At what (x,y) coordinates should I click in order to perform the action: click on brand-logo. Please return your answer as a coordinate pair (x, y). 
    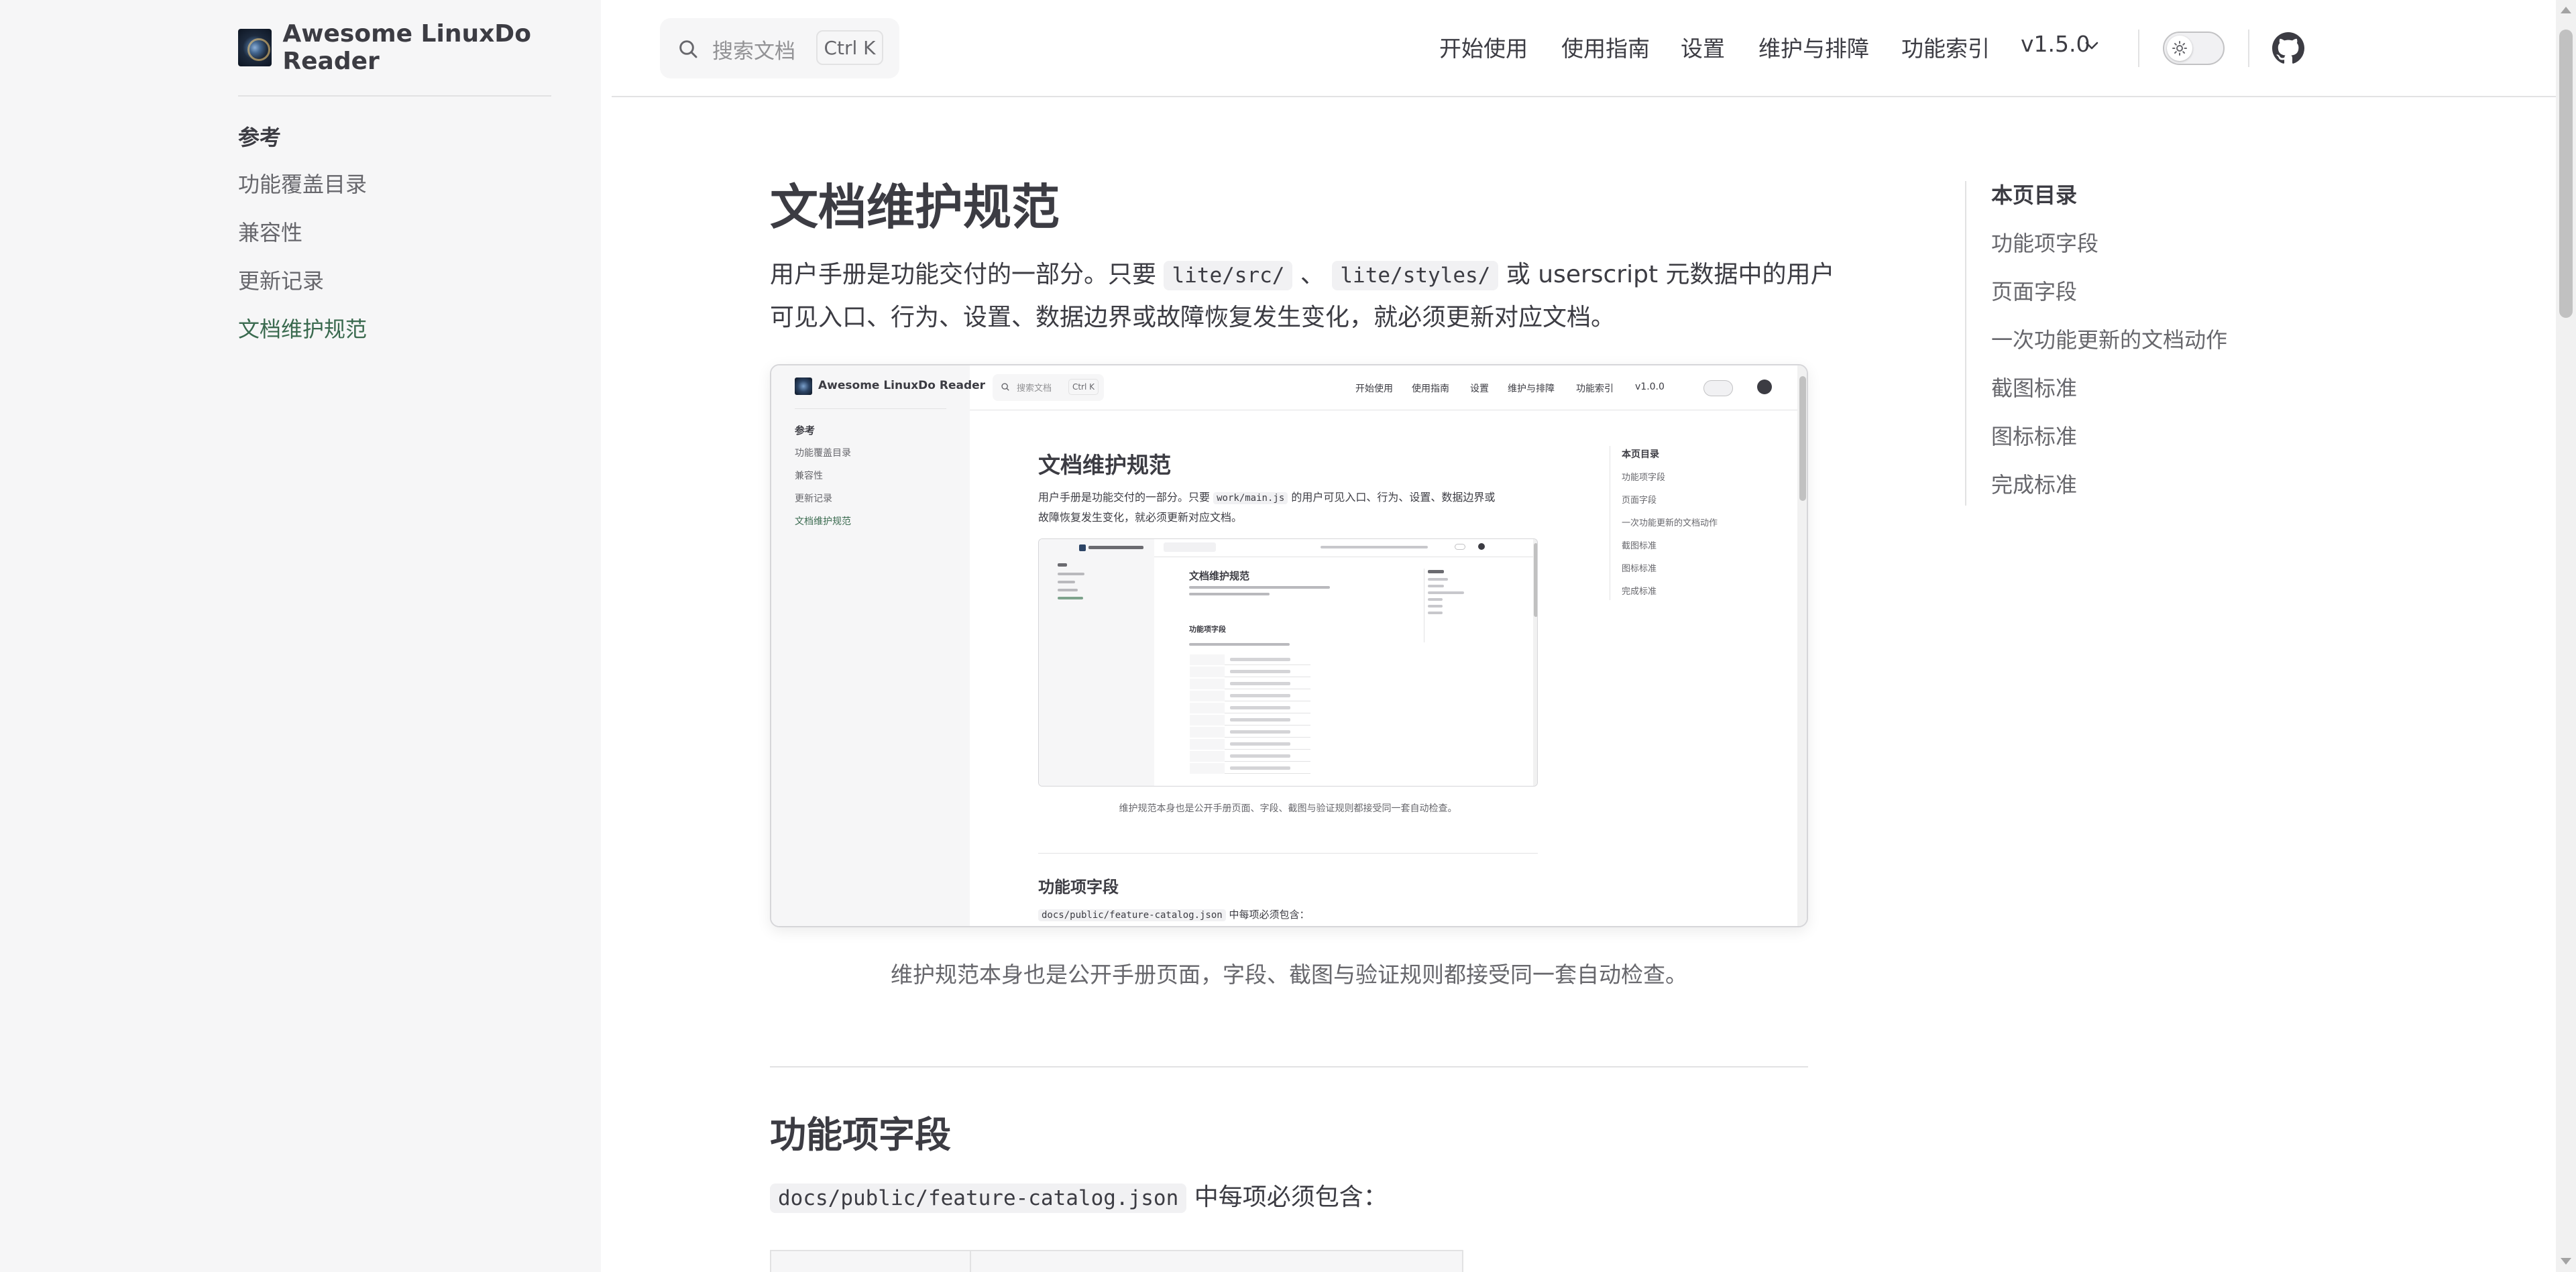
    Looking at the image, I should click on (255, 47).